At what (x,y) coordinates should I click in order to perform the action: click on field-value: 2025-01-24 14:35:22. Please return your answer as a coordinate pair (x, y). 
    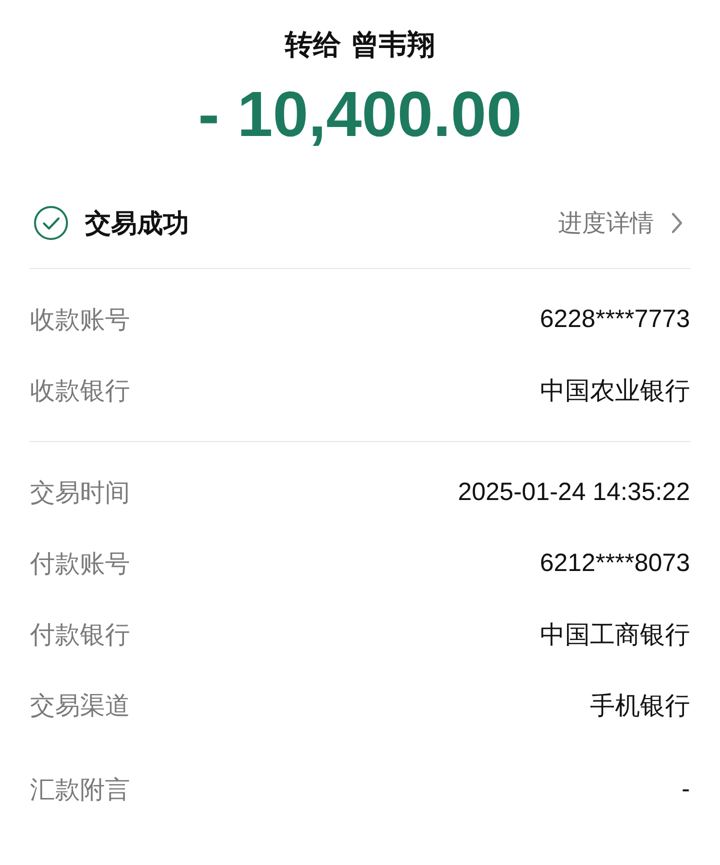
    Looking at the image, I should click on (574, 492).